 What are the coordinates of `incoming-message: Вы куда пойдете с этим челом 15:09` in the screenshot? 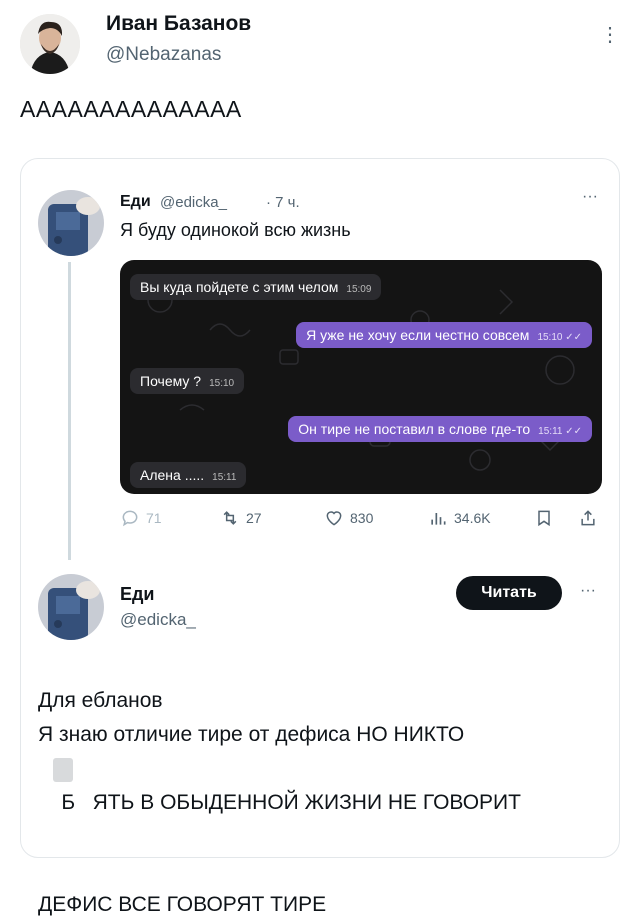 It's located at (256, 287).